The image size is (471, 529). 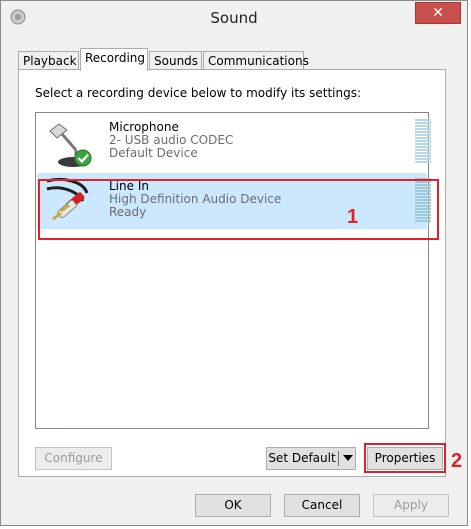 I want to click on close-icon: ✕, so click(x=438, y=13).